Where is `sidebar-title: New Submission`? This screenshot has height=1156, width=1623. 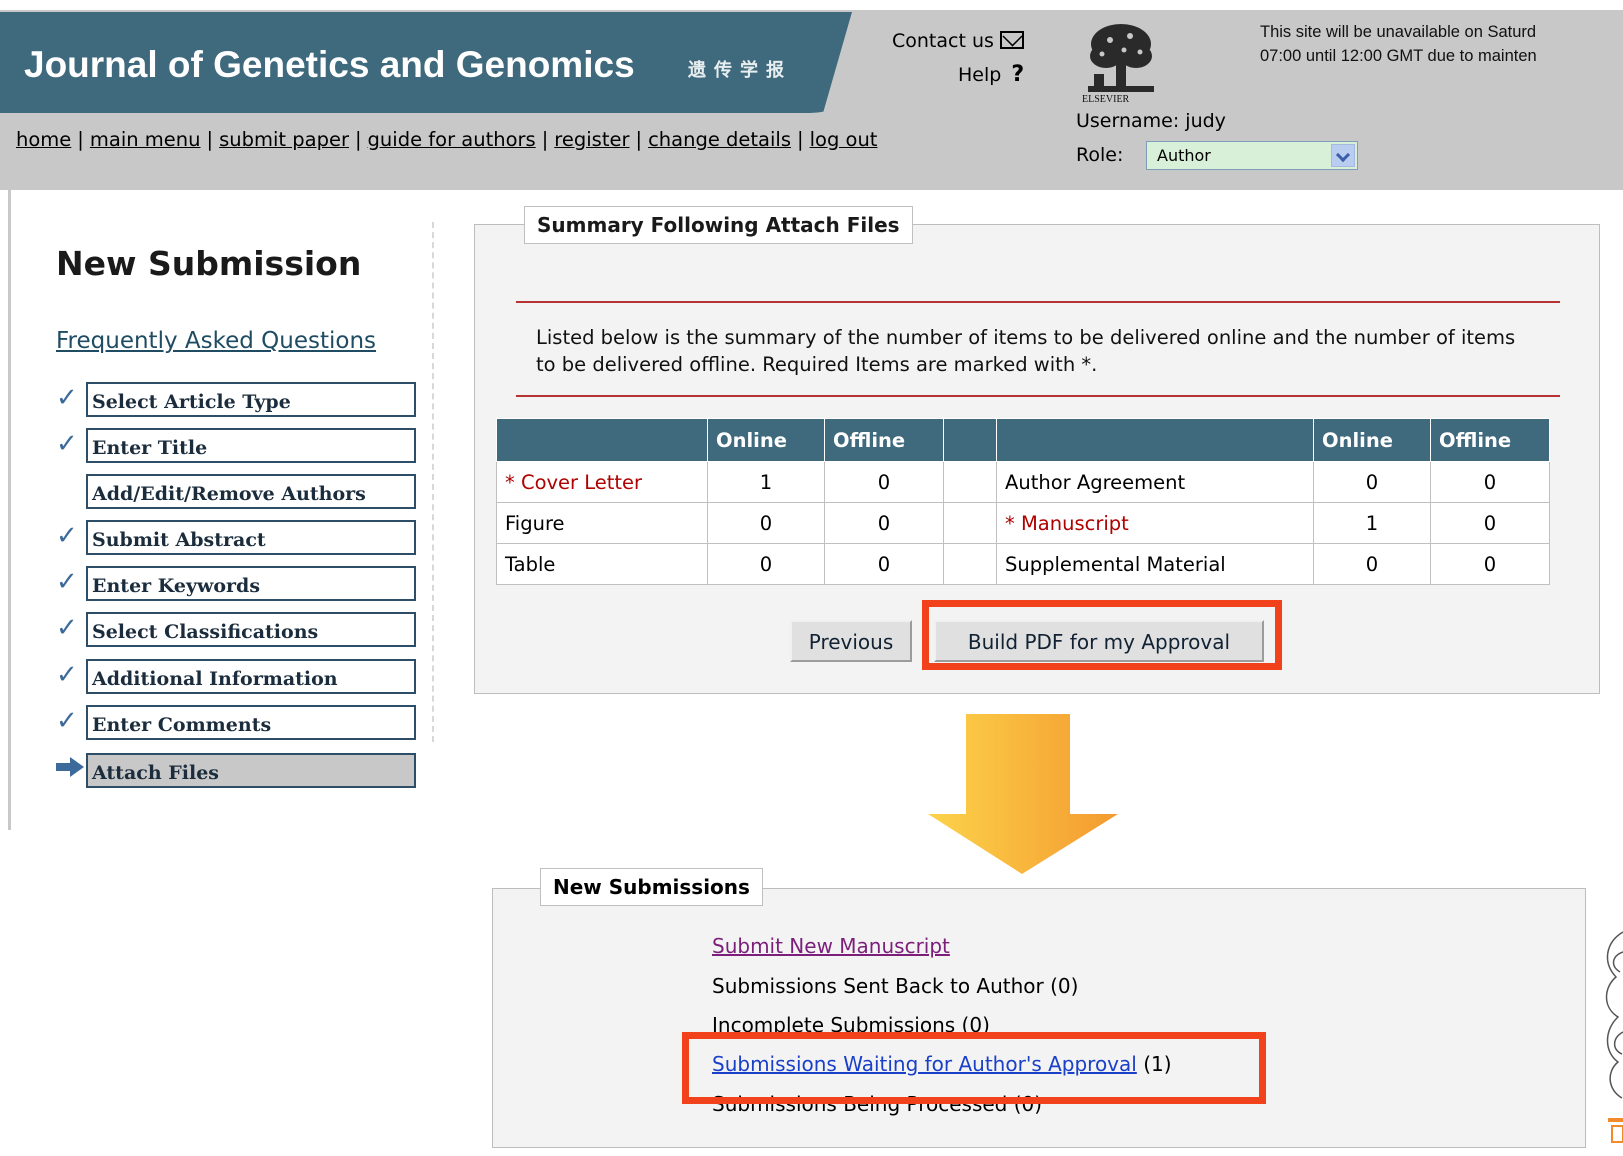
sidebar-title: New Submission is located at coordinates (209, 263).